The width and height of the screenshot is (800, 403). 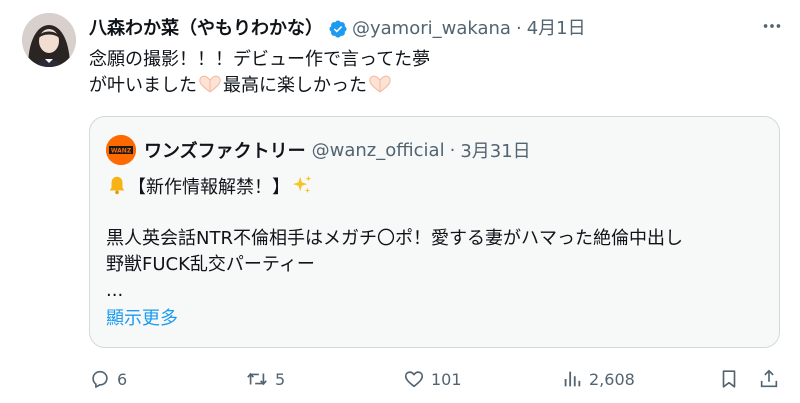 What do you see at coordinates (257, 379) in the screenshot?
I see `repost-icon` at bounding box center [257, 379].